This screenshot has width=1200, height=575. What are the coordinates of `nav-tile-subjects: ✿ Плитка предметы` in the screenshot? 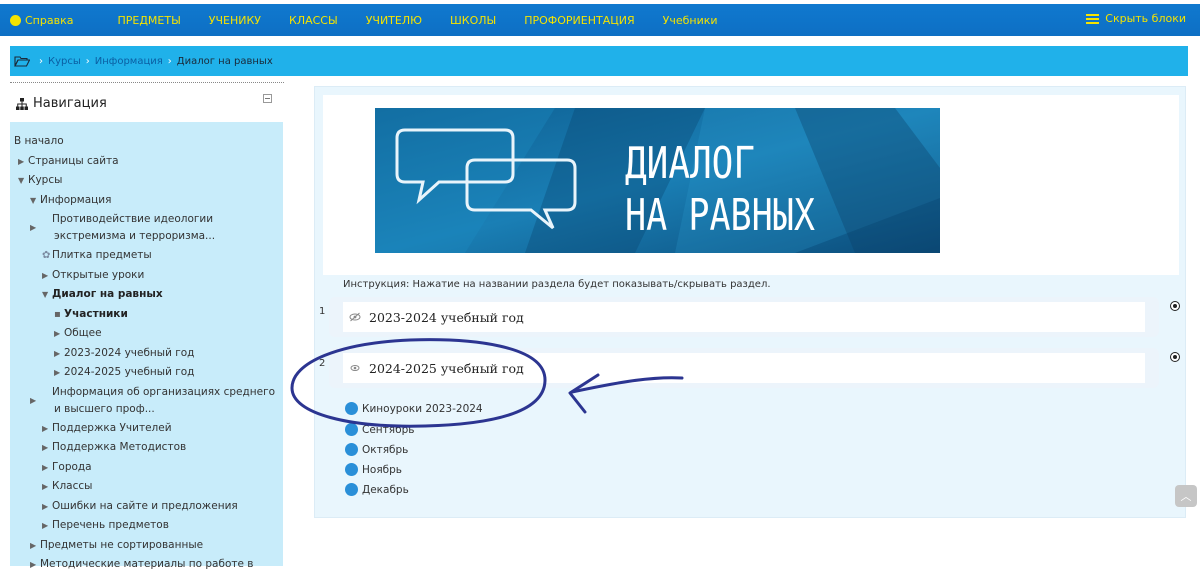 It's located at (146, 256).